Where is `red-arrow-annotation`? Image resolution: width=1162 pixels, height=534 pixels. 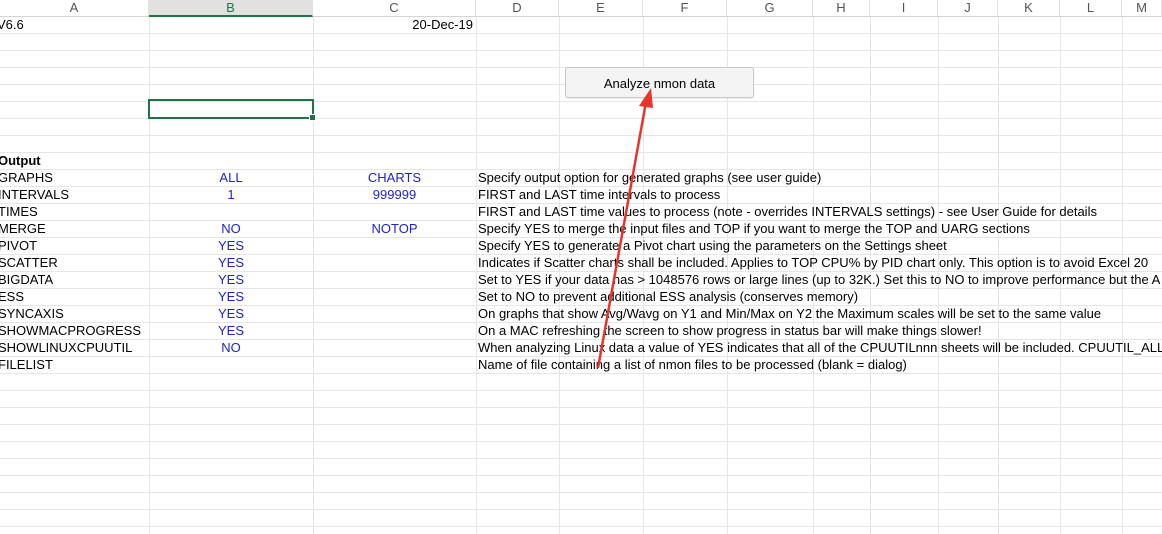 red-arrow-annotation is located at coordinates (624, 228).